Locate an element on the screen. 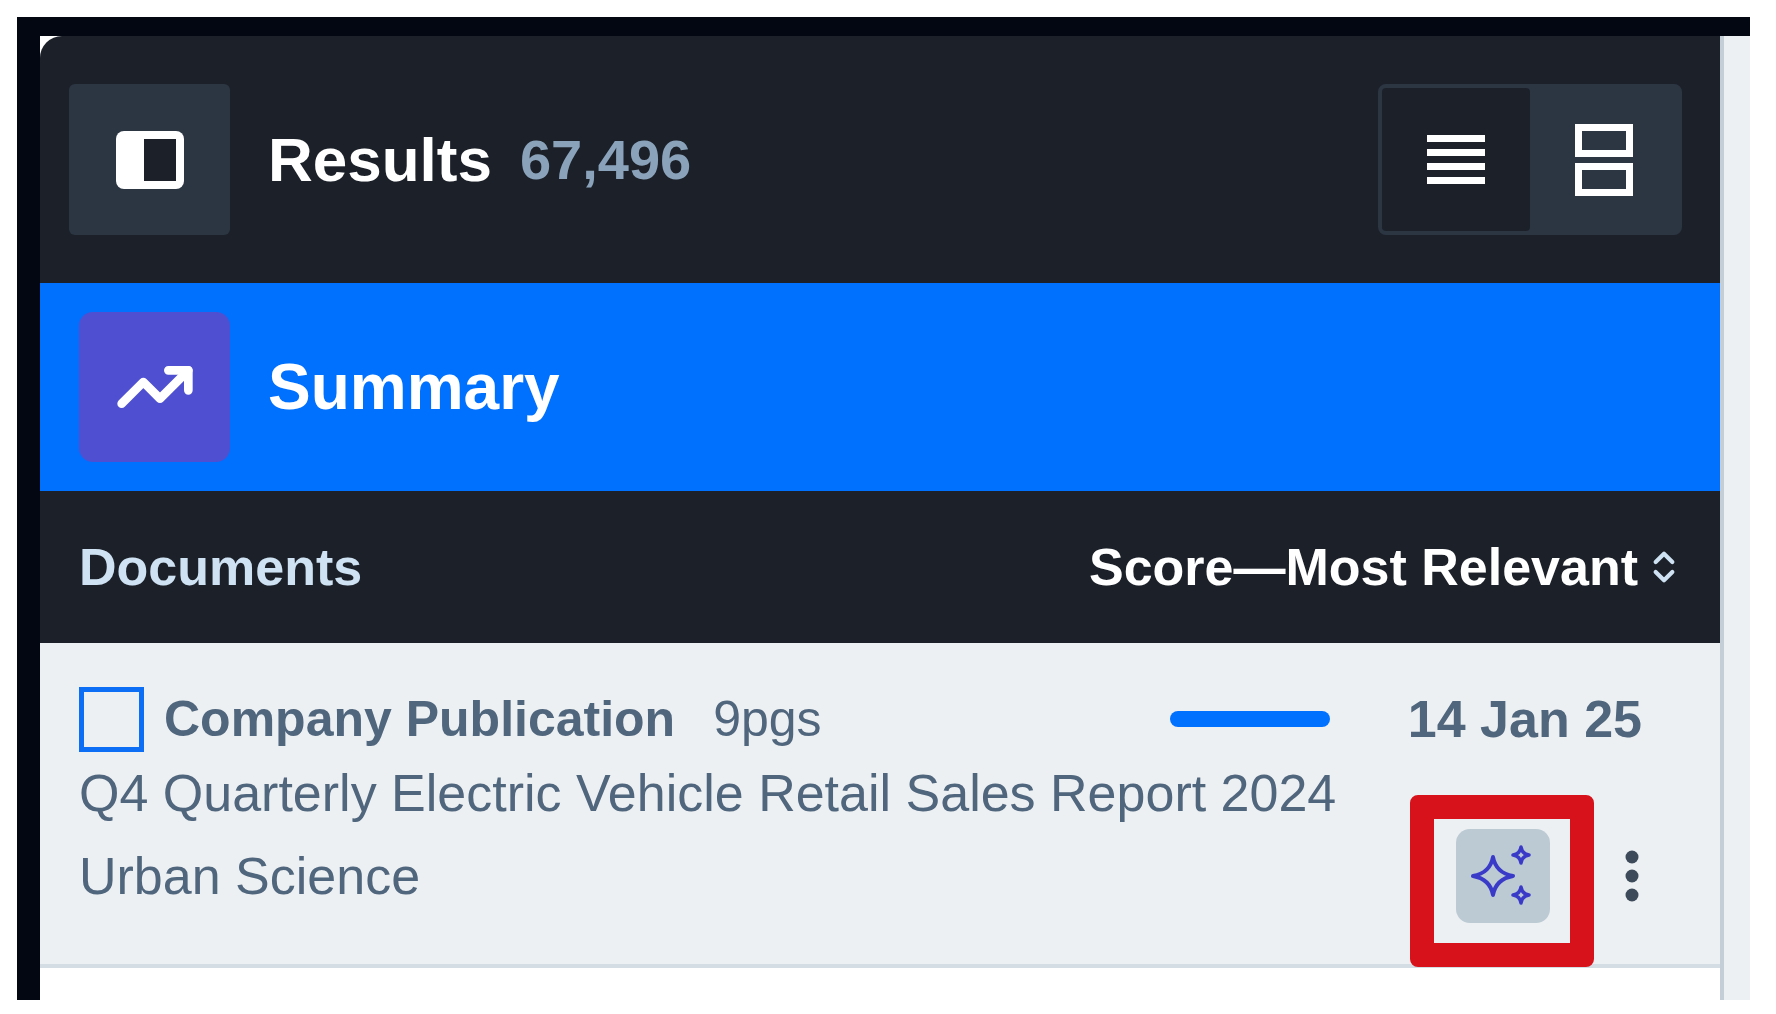 The image size is (1776, 1014). sidebar-toggle-button is located at coordinates (149, 159).